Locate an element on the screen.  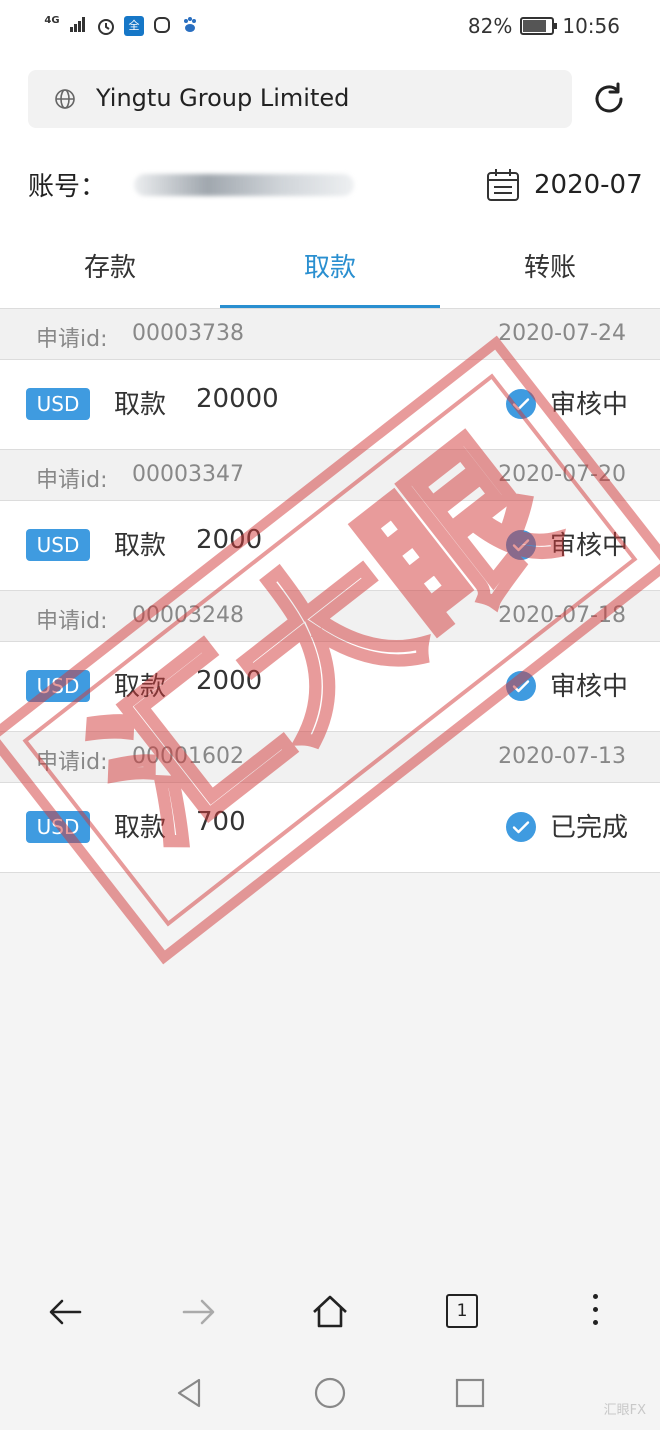
refresh-icon is located at coordinates (609, 99).